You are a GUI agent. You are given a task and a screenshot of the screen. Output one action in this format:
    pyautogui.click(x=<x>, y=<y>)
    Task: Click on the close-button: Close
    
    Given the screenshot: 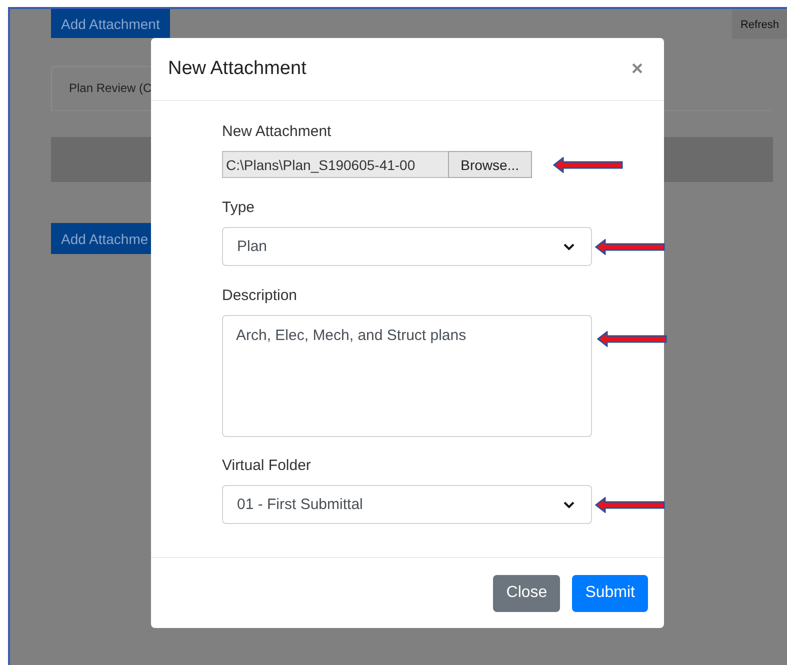 What is the action you would take?
    pyautogui.click(x=526, y=593)
    